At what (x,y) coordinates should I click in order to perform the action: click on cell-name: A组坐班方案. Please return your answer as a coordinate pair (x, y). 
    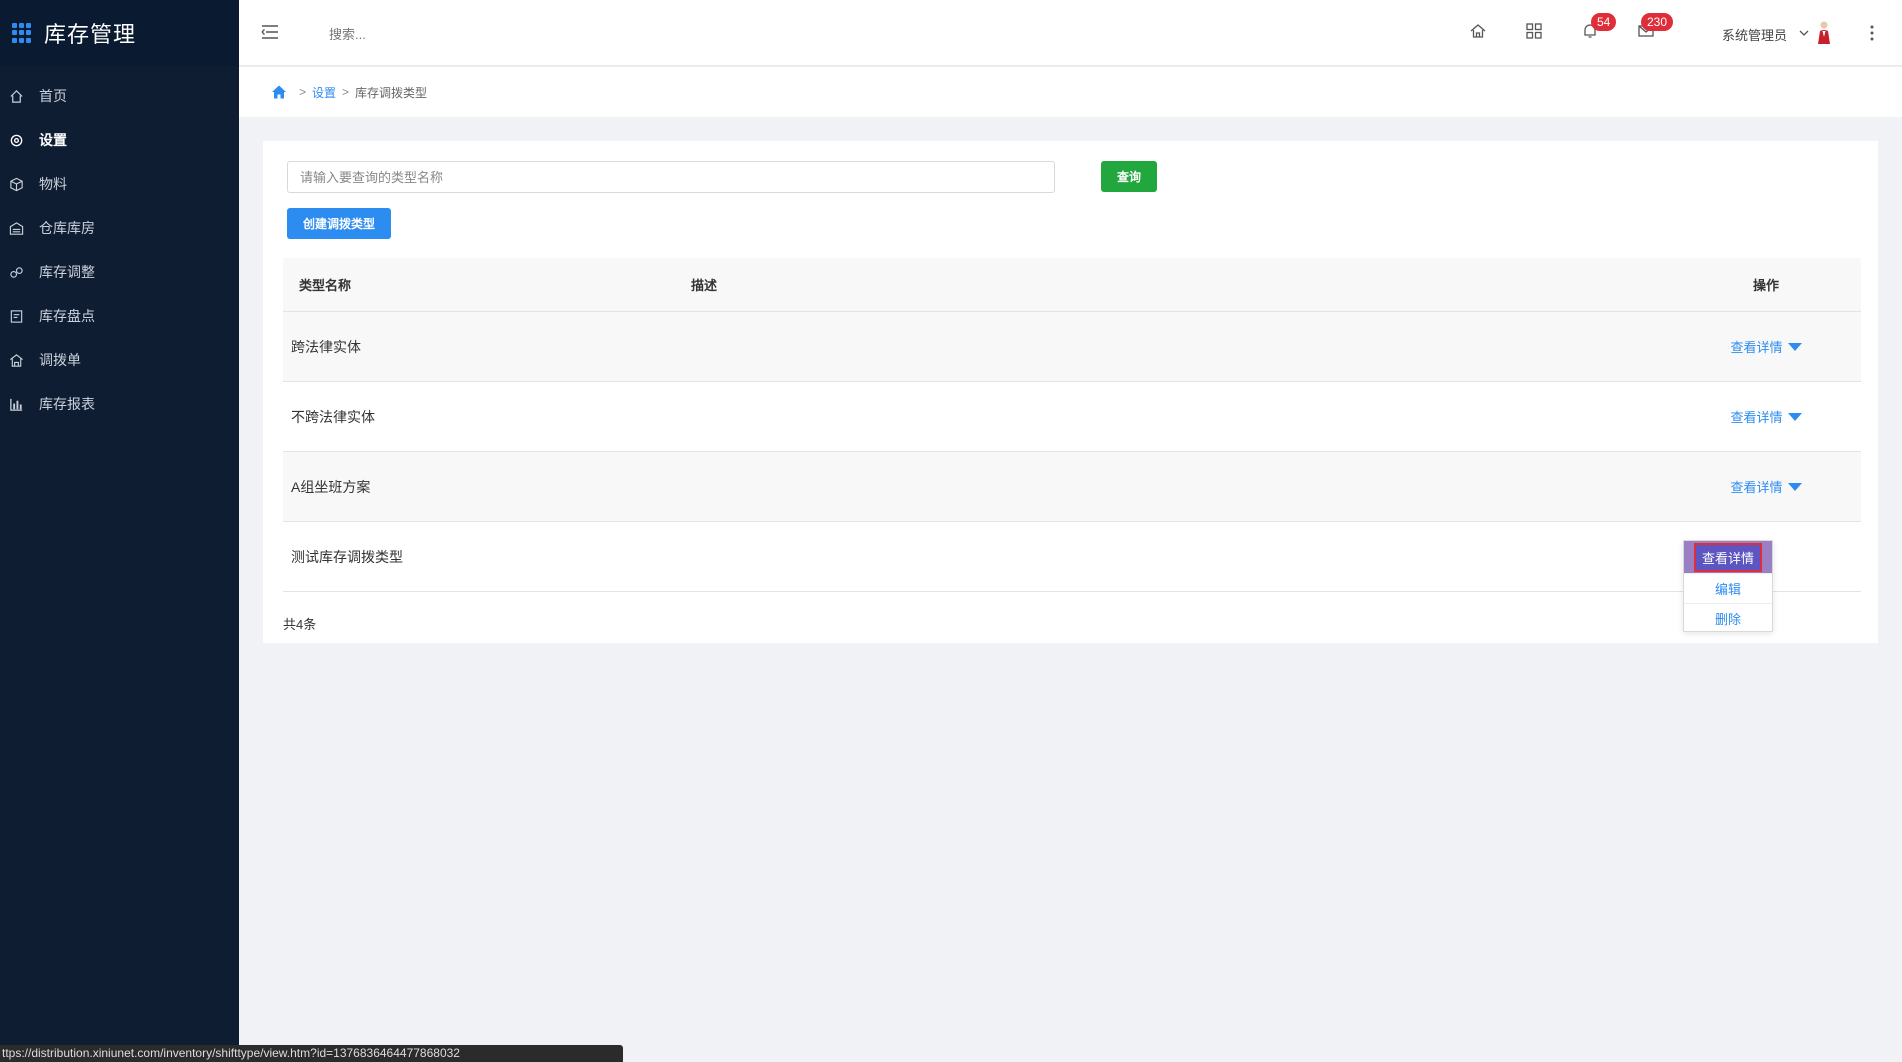
    Looking at the image, I should click on (331, 486).